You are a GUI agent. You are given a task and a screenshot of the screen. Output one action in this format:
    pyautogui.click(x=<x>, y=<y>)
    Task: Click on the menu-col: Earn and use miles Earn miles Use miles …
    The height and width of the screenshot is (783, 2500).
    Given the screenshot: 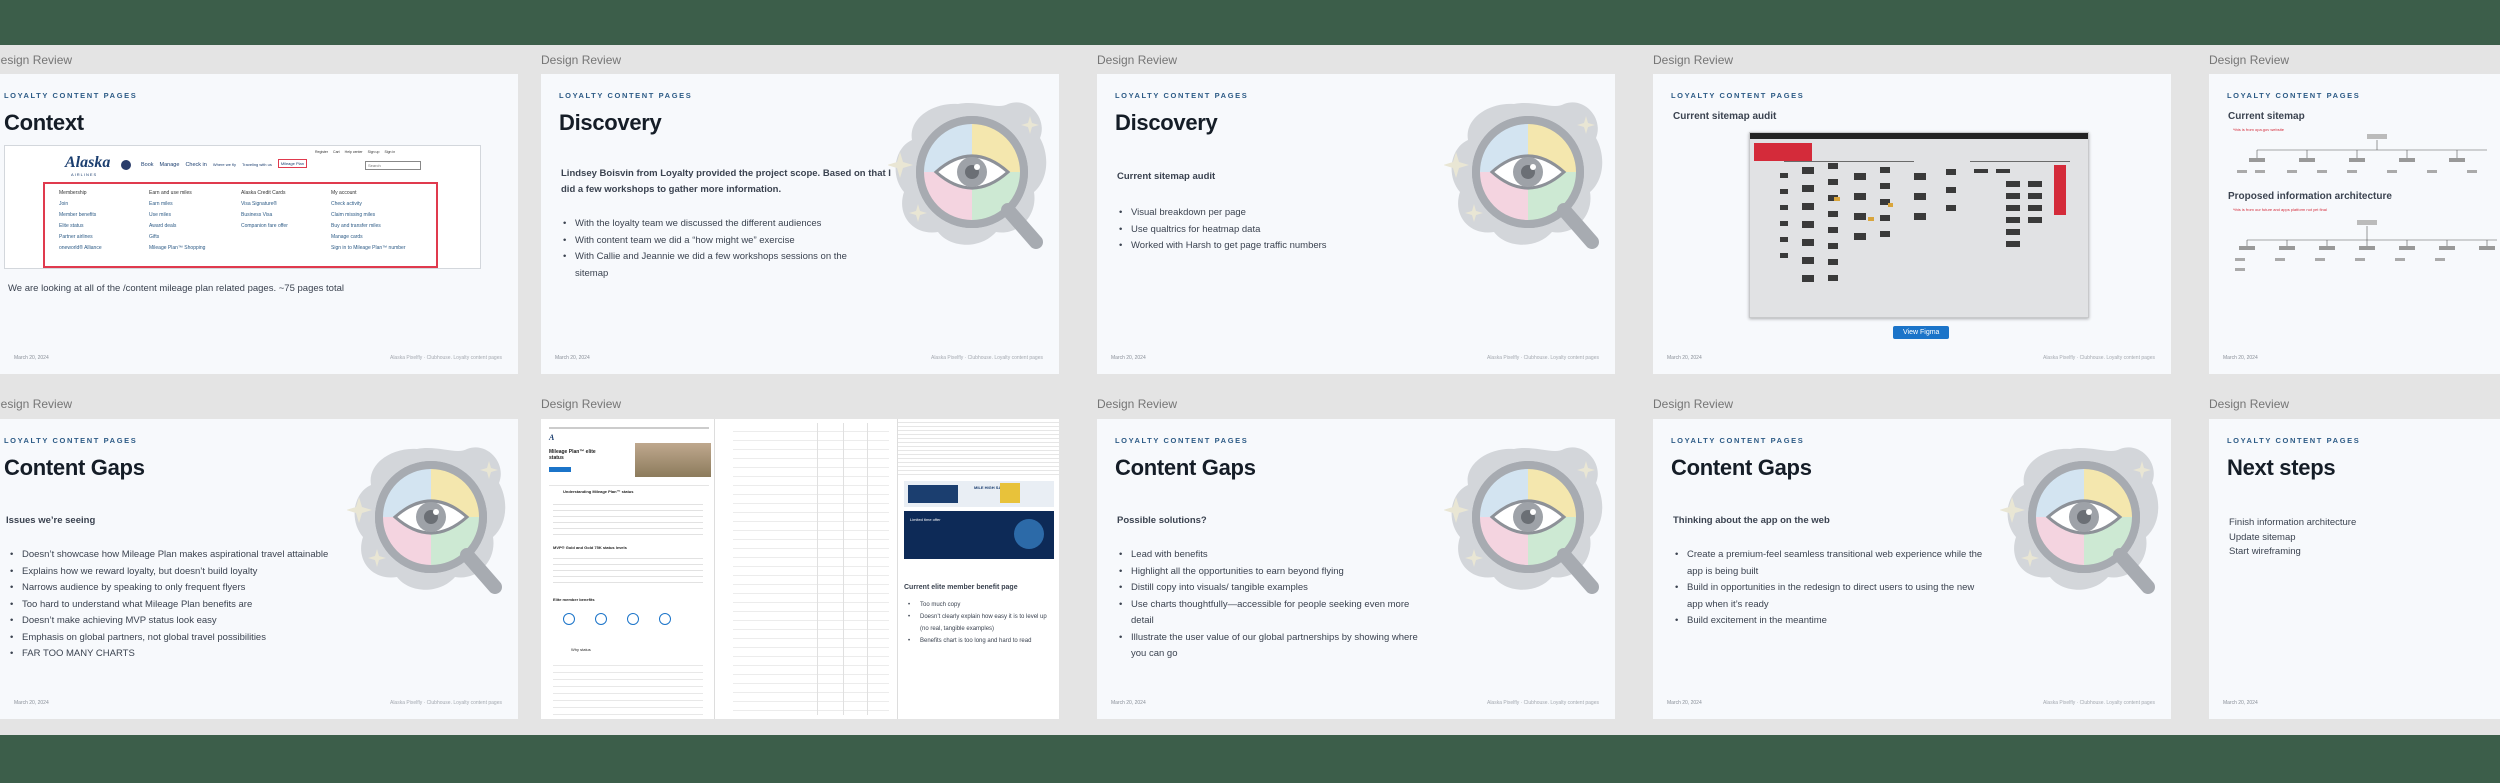 What is the action you would take?
    pyautogui.click(x=177, y=220)
    